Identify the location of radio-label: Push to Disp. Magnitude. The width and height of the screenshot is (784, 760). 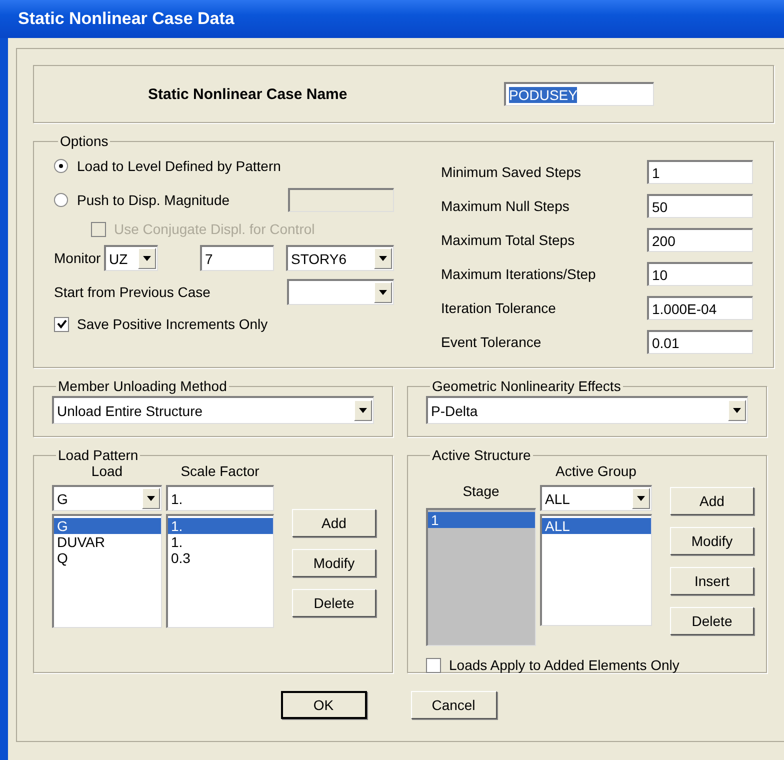
(153, 200).